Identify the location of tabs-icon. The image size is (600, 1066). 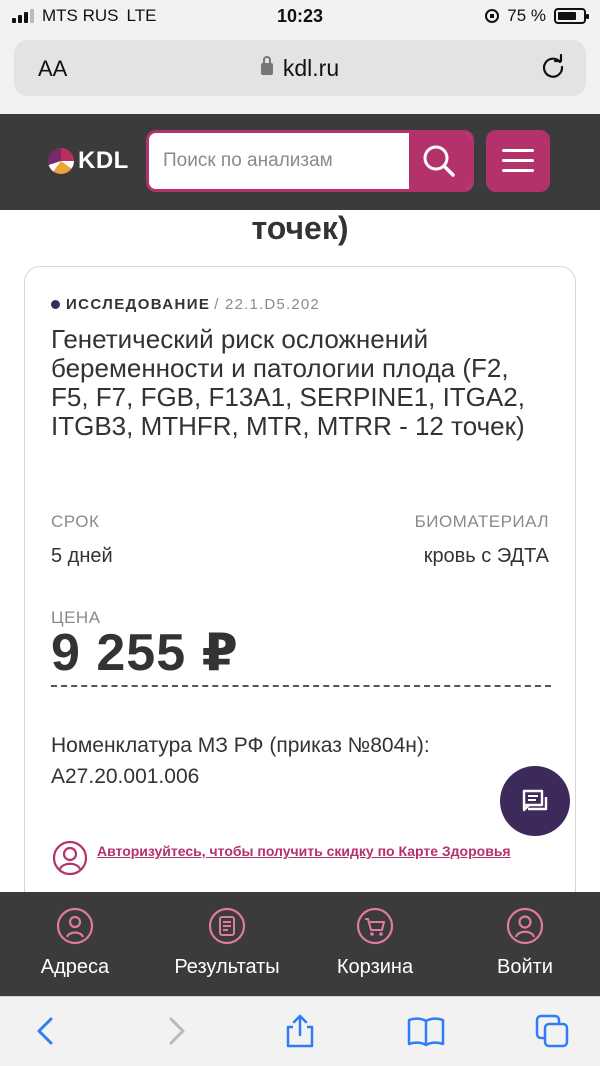
(552, 1031).